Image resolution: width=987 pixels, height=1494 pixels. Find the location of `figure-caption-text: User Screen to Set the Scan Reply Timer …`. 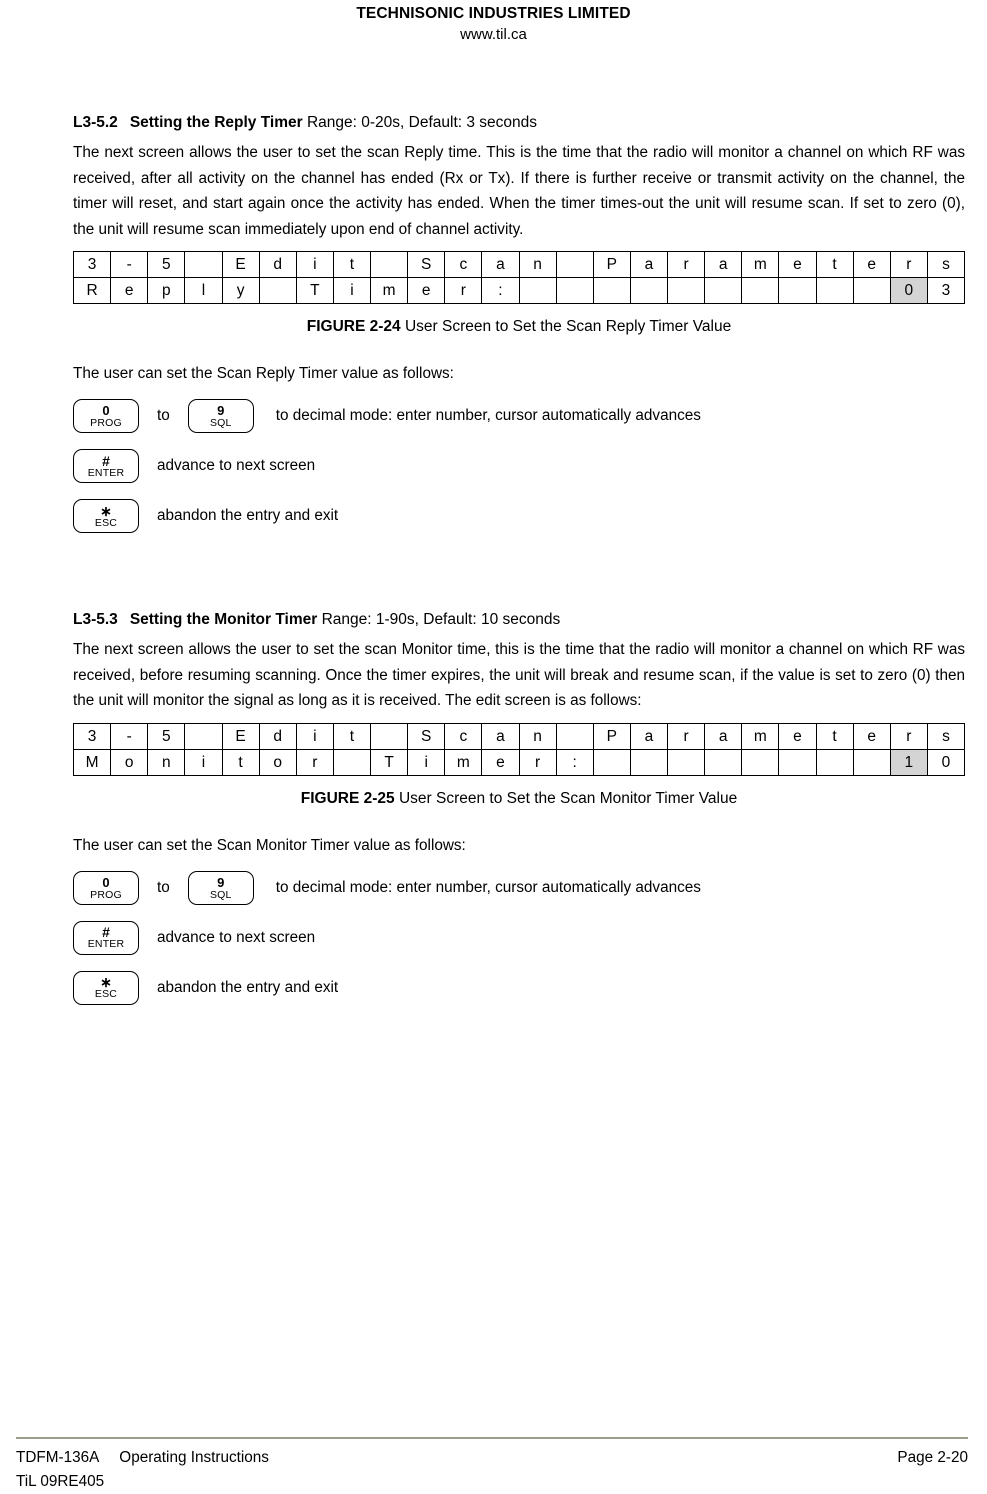

figure-caption-text: User Screen to Set the Scan Reply Timer … is located at coordinates (566, 326).